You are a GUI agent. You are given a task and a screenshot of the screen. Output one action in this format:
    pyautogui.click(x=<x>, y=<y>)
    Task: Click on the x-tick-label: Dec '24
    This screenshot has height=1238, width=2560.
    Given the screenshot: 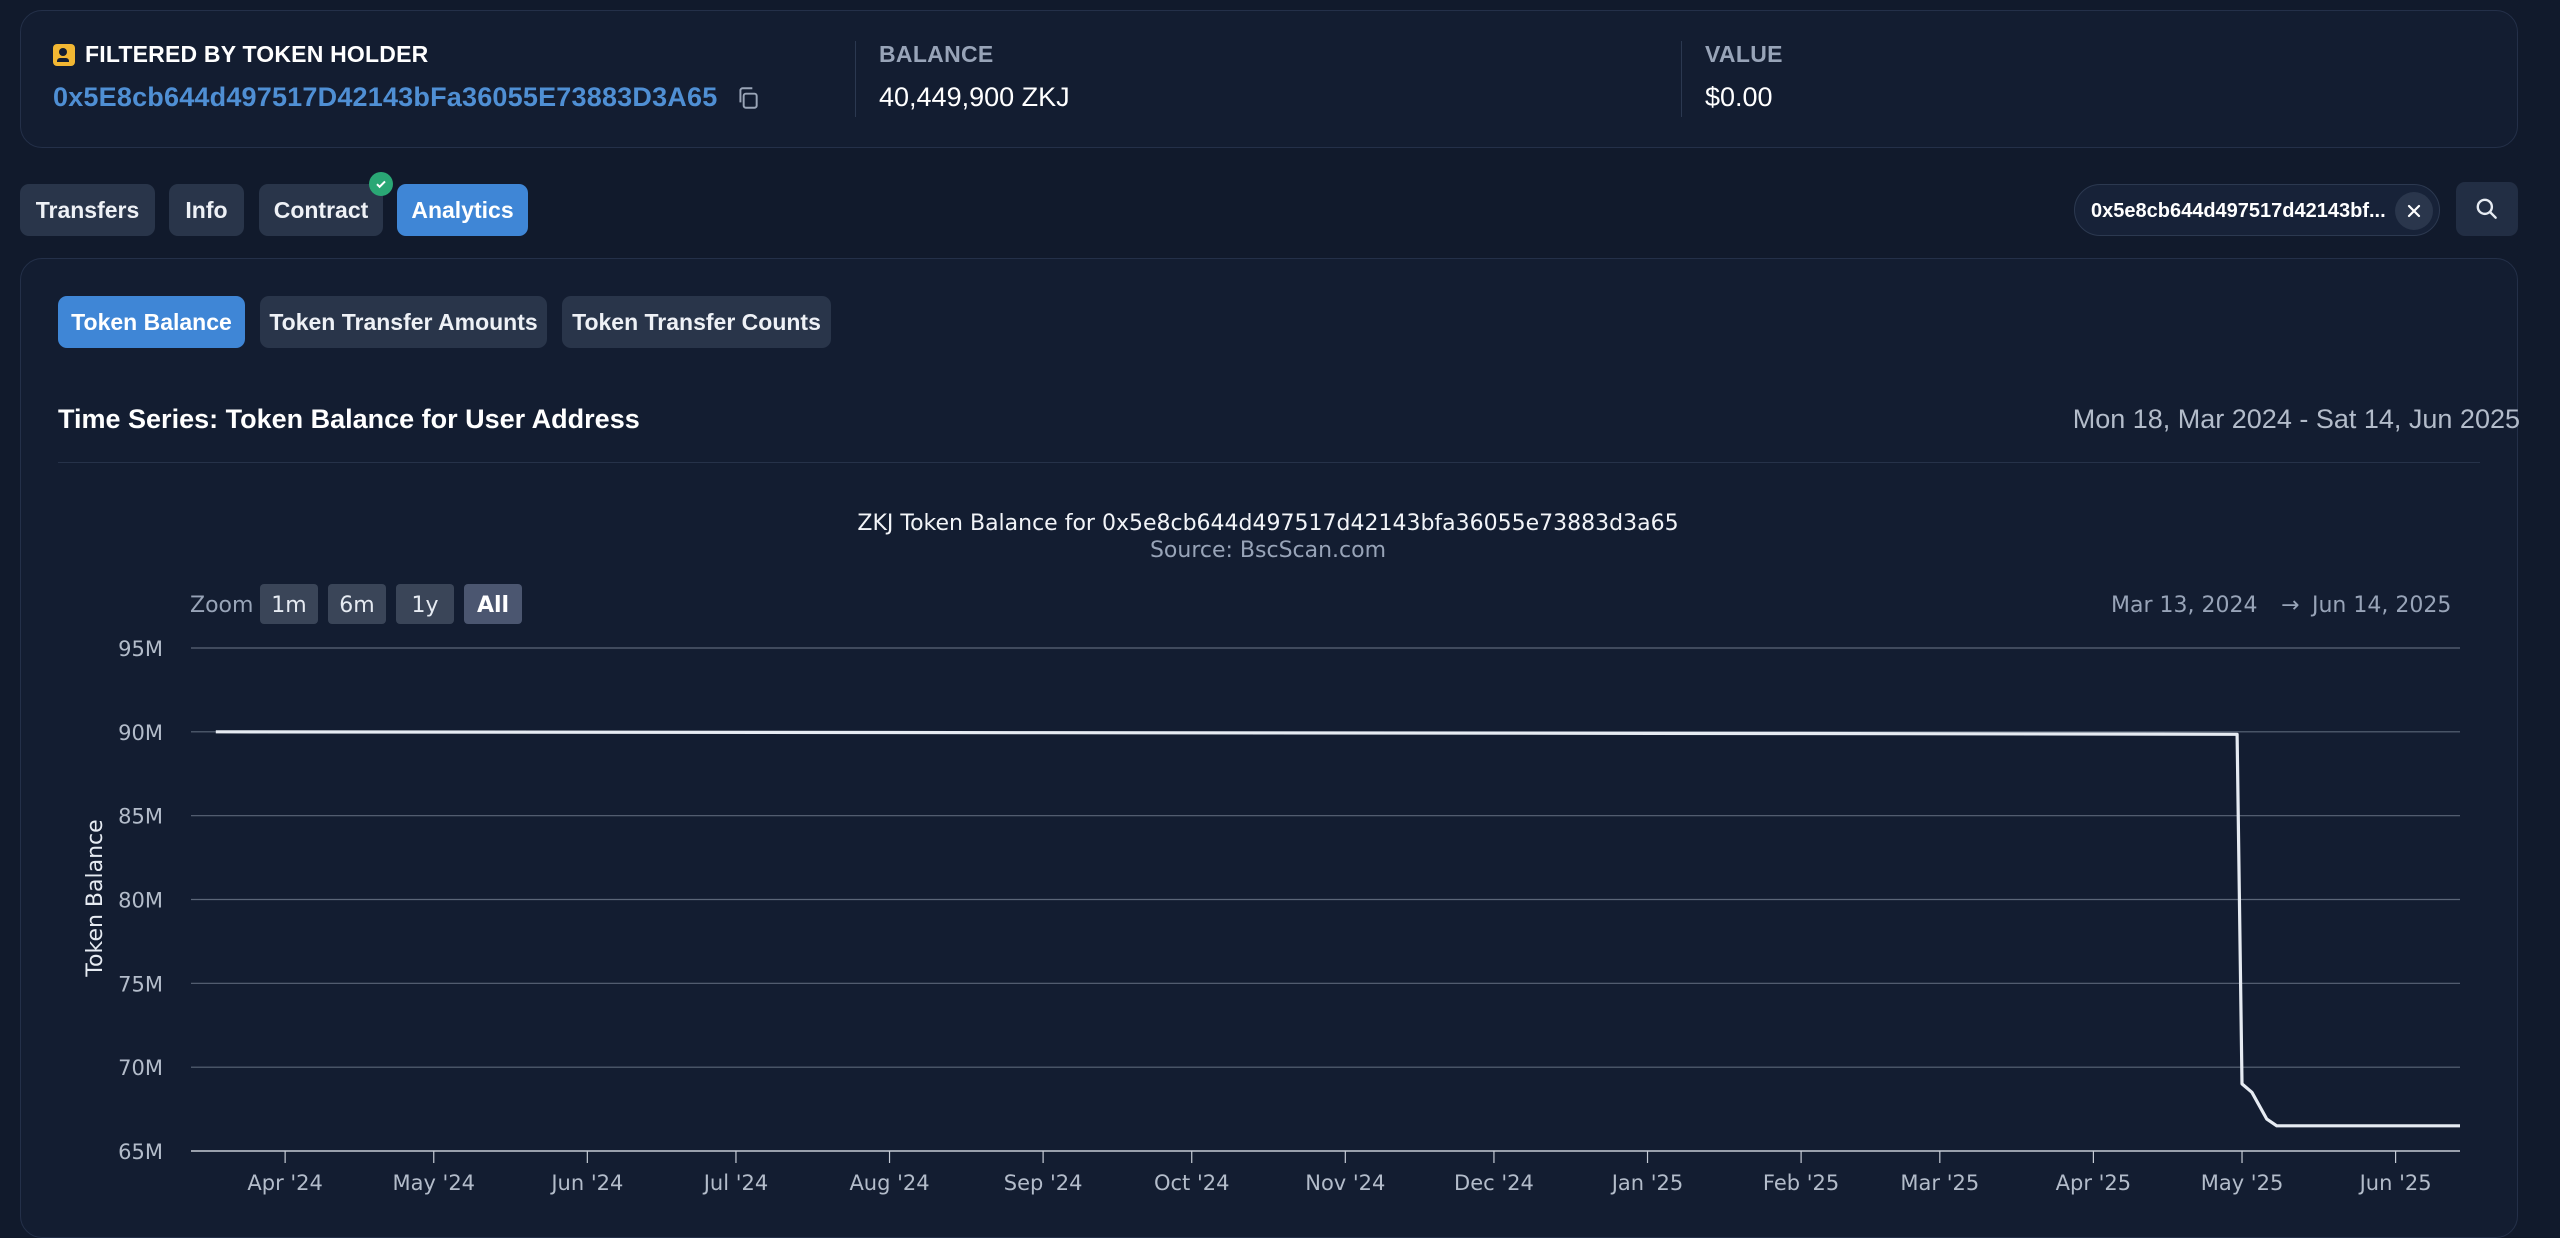 What is the action you would take?
    pyautogui.click(x=1494, y=1183)
    